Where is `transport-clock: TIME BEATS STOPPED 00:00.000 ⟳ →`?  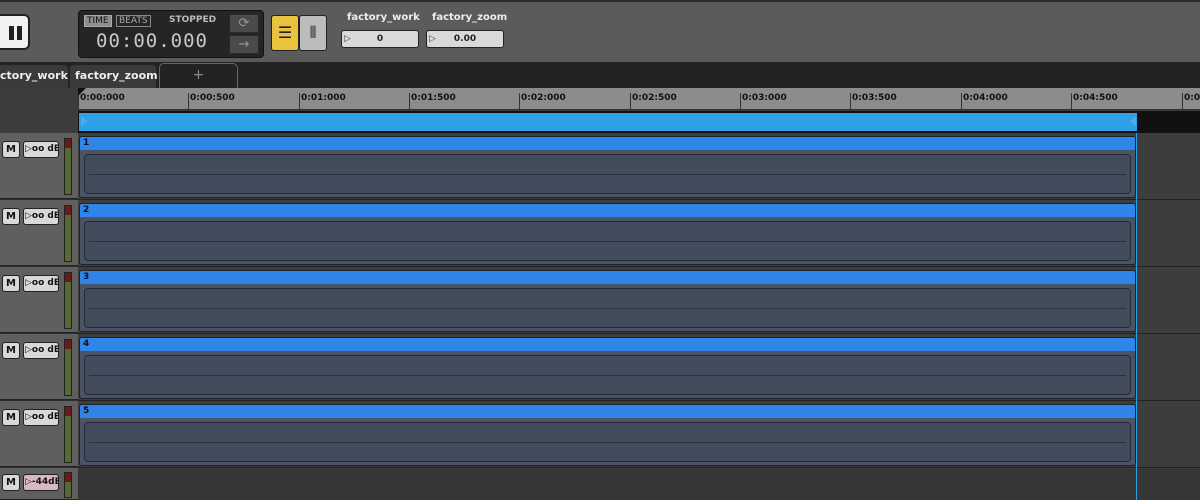
transport-clock: TIME BEATS STOPPED 00:00.000 ⟳ → is located at coordinates (171, 34).